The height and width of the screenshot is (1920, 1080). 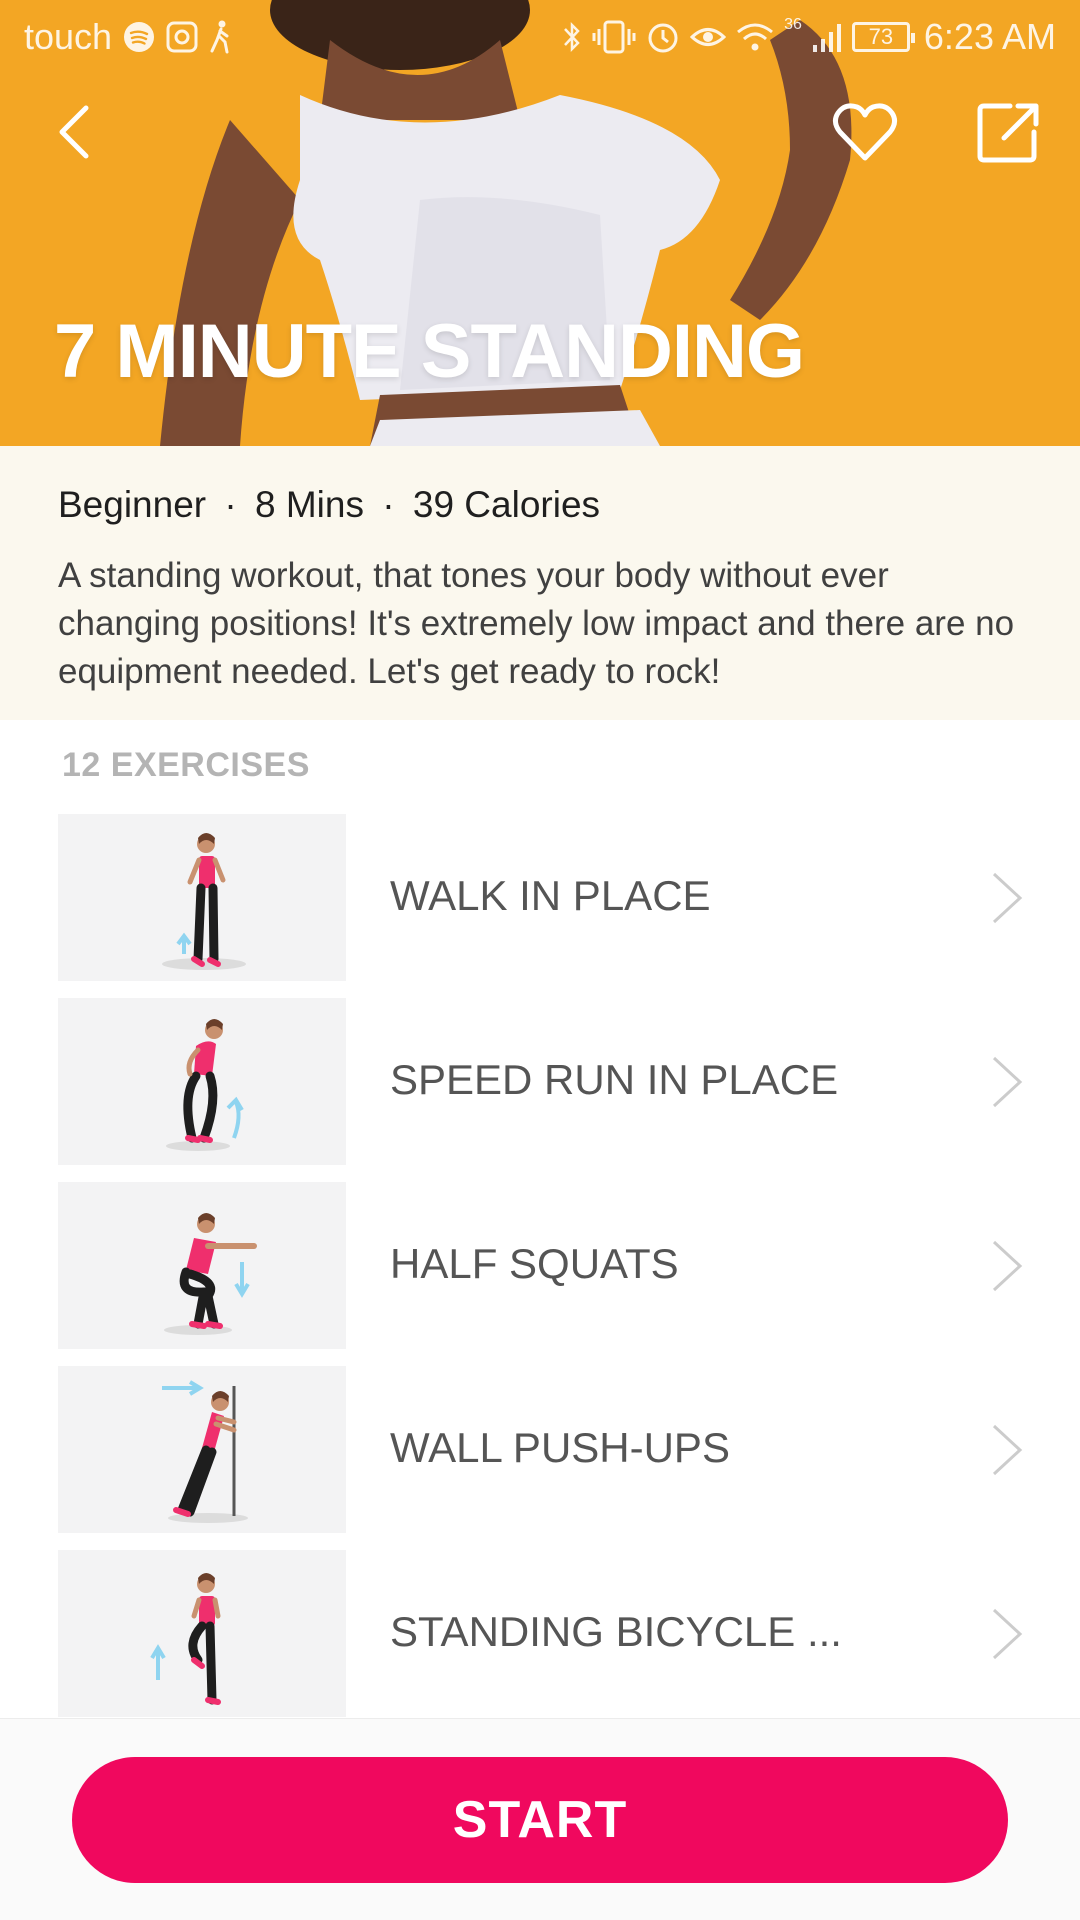 What do you see at coordinates (550, 895) in the screenshot?
I see `exercise-name: WALK IN PLACE` at bounding box center [550, 895].